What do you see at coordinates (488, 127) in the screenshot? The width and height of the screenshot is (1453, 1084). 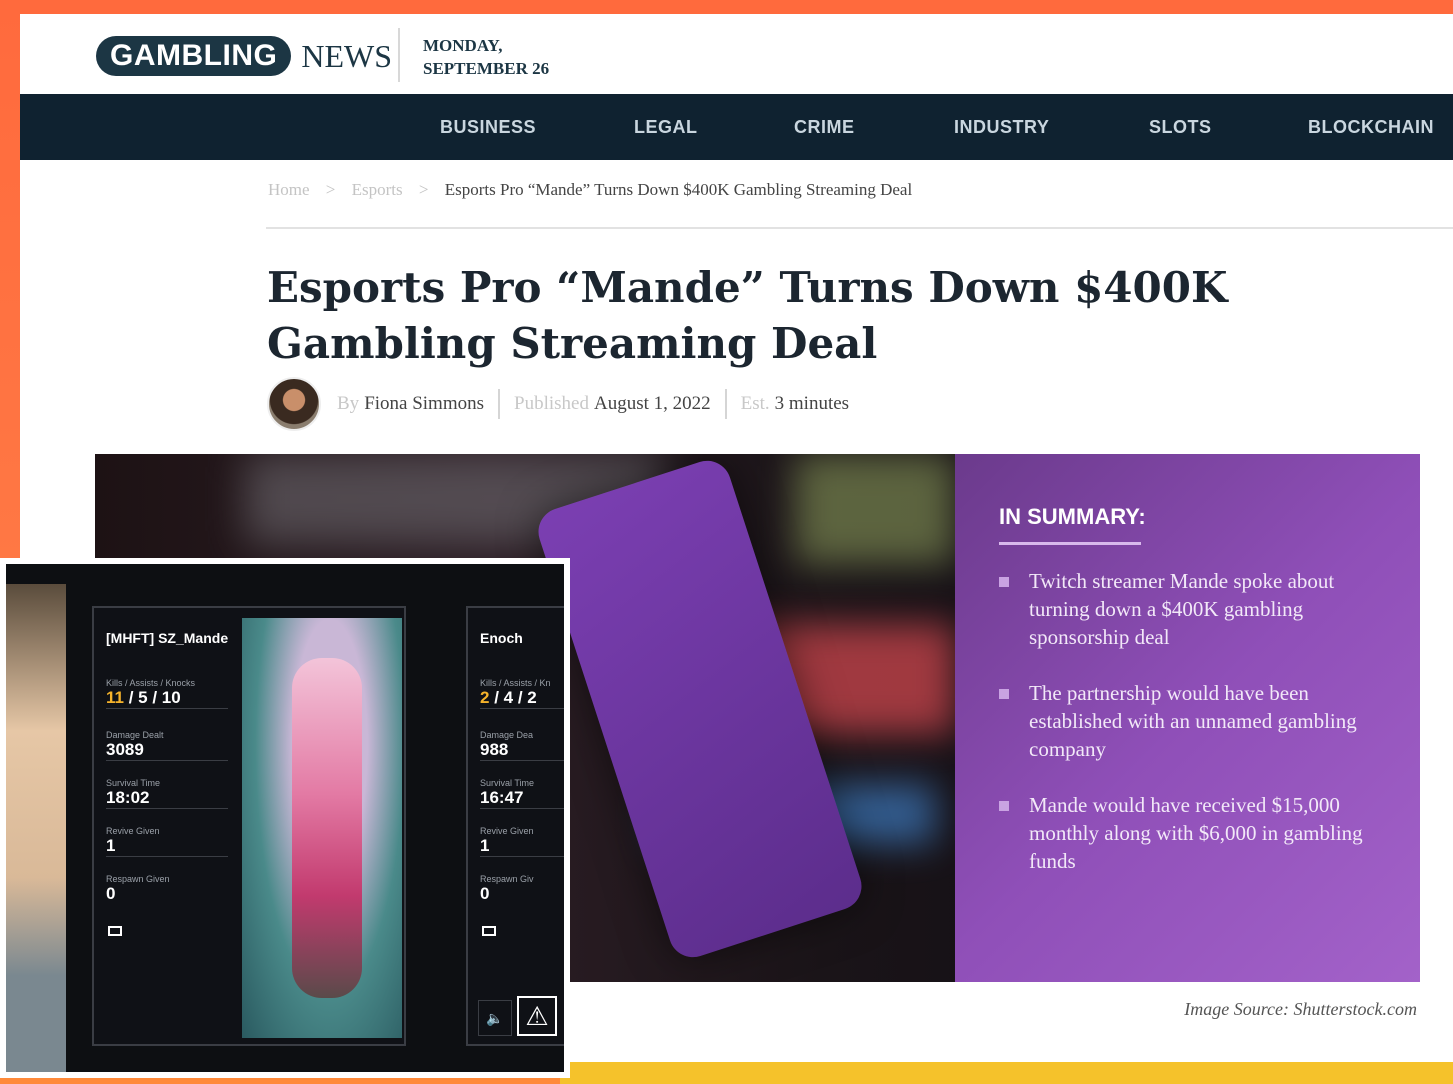 I see `nav-business: BUSINESS` at bounding box center [488, 127].